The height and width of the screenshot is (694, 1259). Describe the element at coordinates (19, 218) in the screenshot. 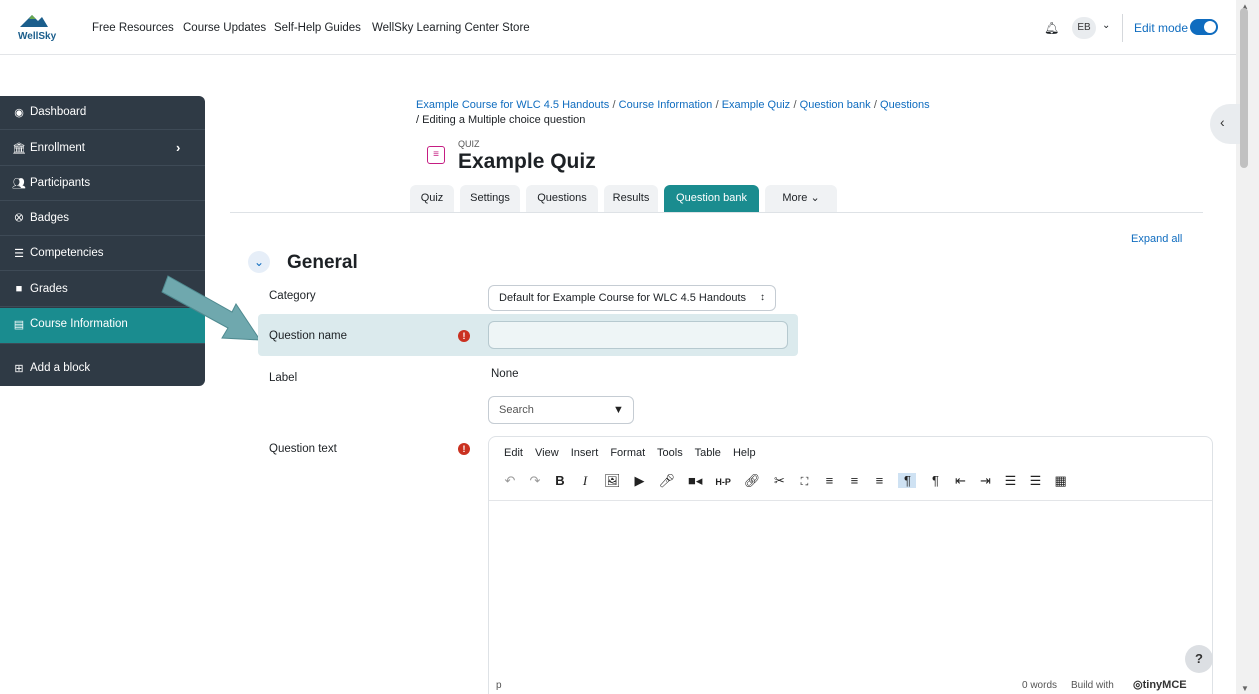

I see `badge-icon: ⭙` at that location.